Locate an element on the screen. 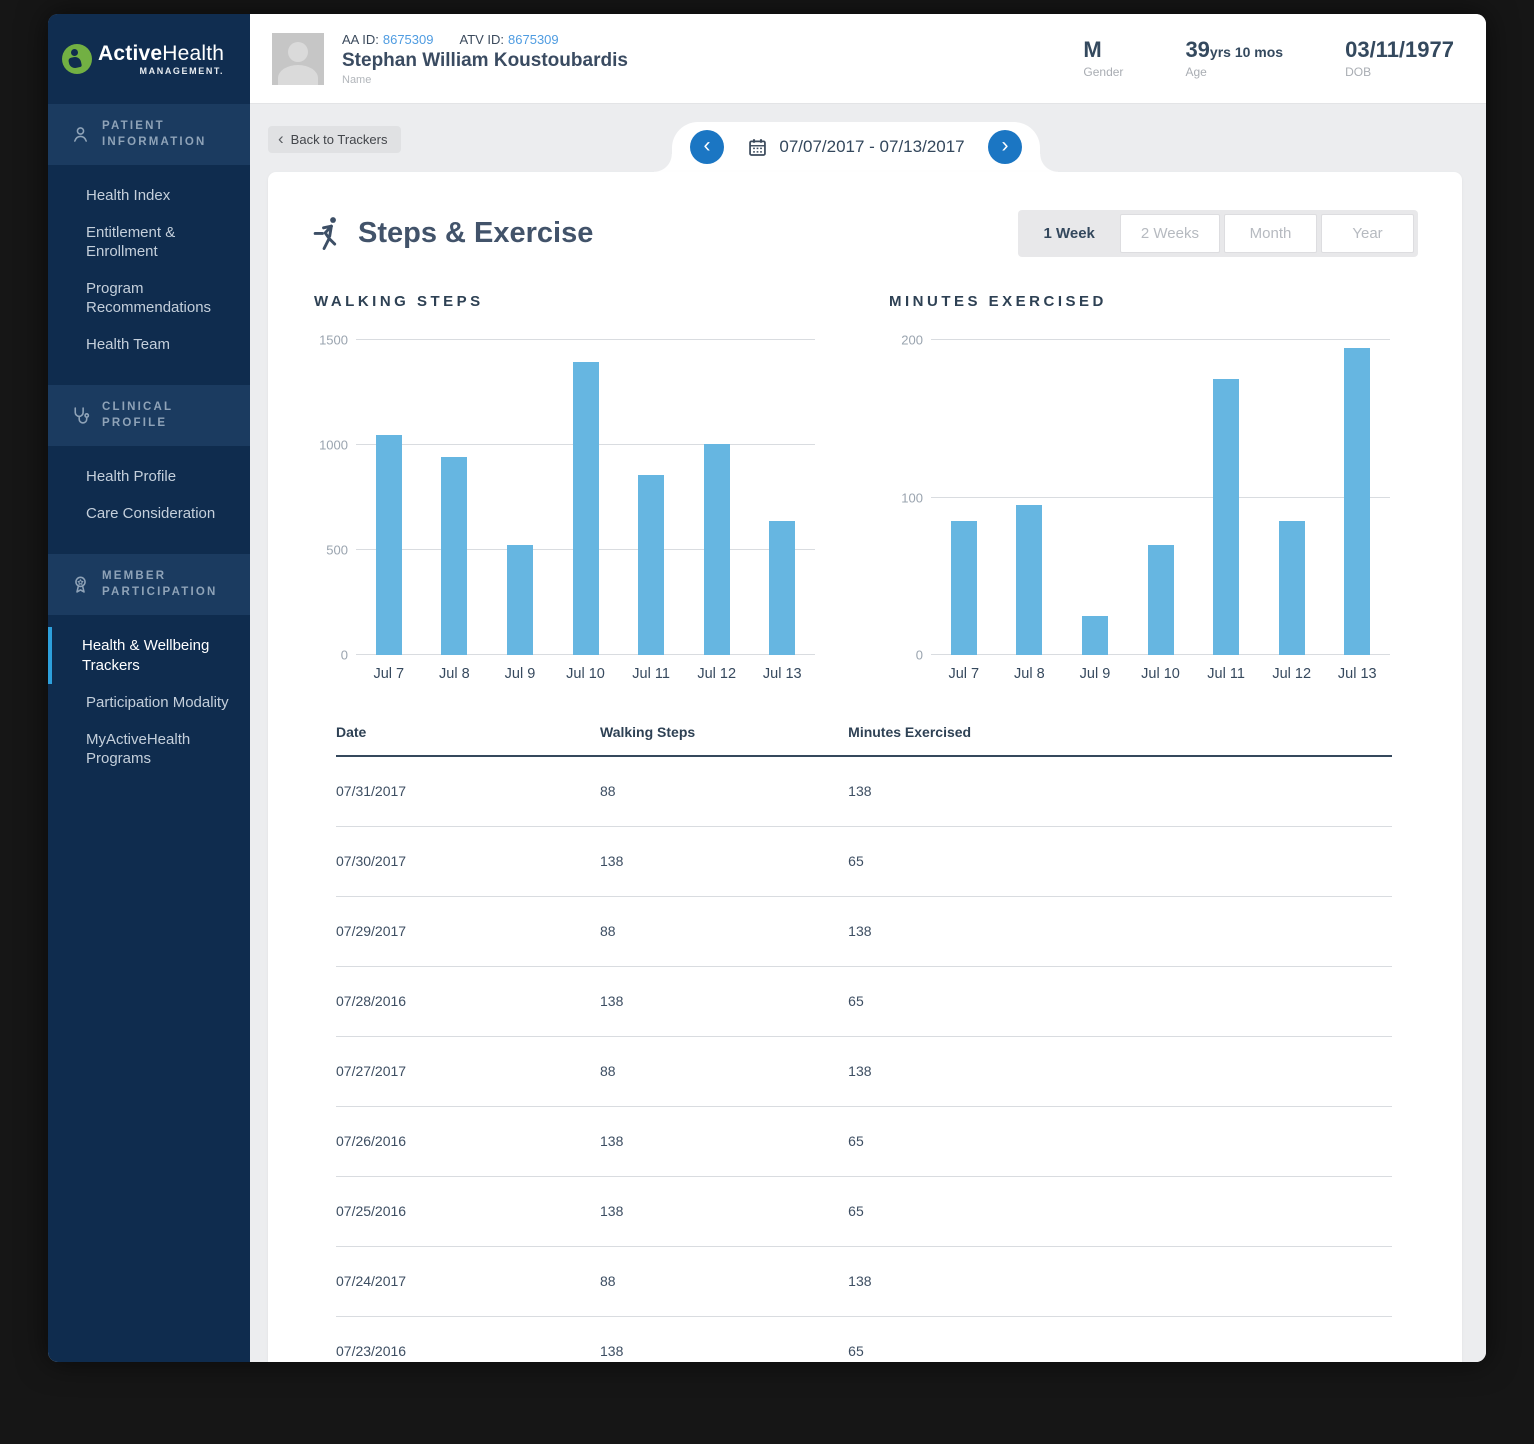 Image resolution: width=1534 pixels, height=1444 pixels. sidebar-item-care-consideration: Care Consideration is located at coordinates (149, 513).